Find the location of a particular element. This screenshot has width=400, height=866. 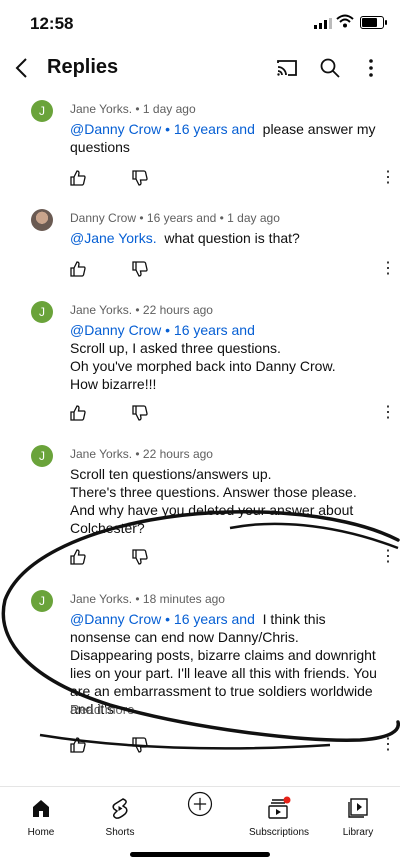

status-bar: 12:58 is located at coordinates (200, 22).